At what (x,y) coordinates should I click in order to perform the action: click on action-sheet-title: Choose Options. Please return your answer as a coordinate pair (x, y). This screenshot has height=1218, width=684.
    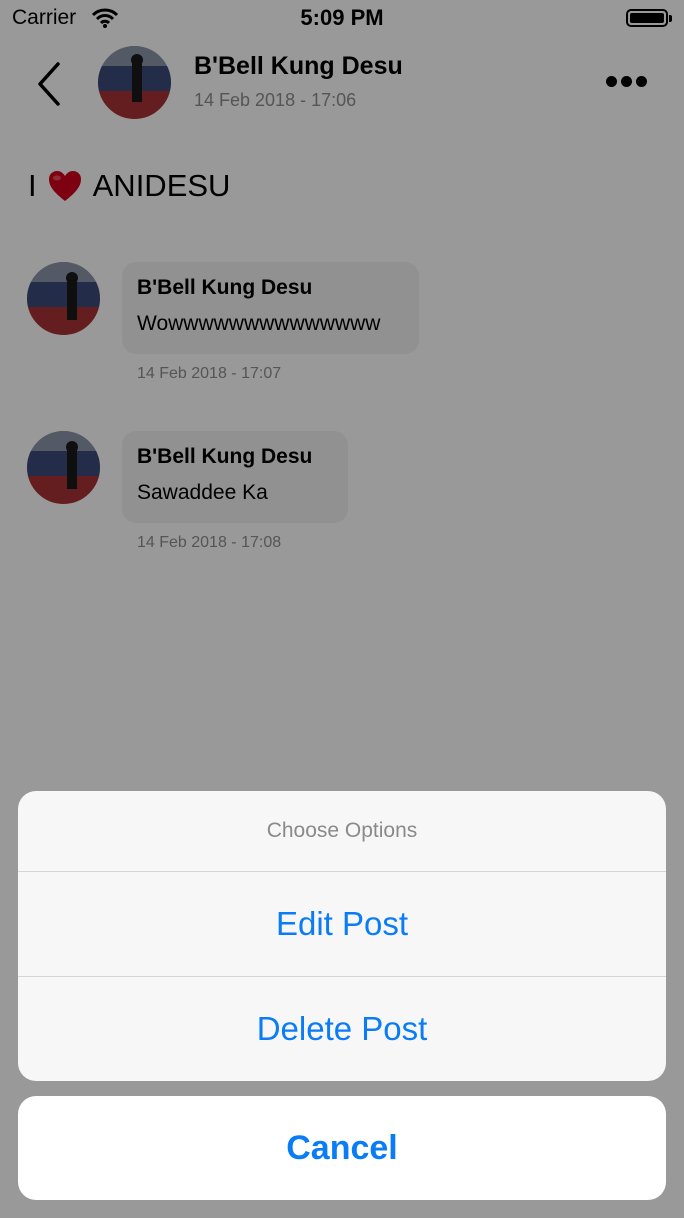
    Looking at the image, I should click on (342, 831).